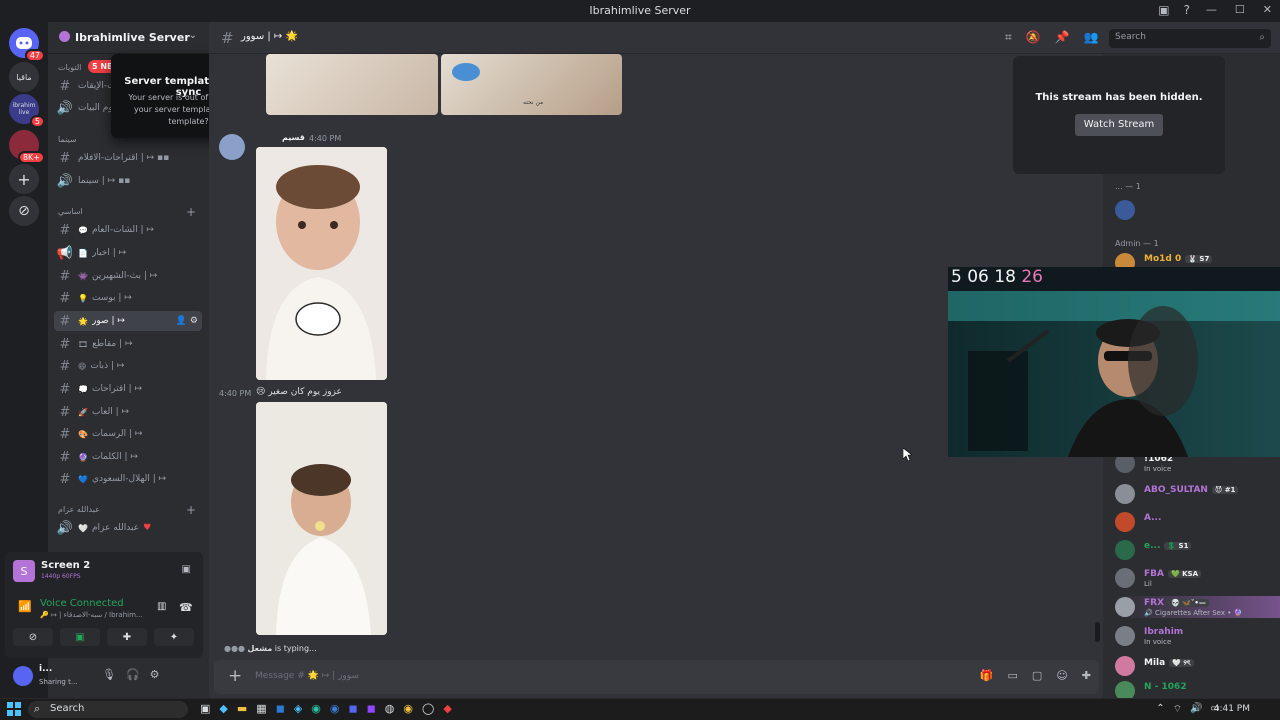 The image size is (1280, 720). I want to click on server-icon-group: 8K+, so click(27, 147).